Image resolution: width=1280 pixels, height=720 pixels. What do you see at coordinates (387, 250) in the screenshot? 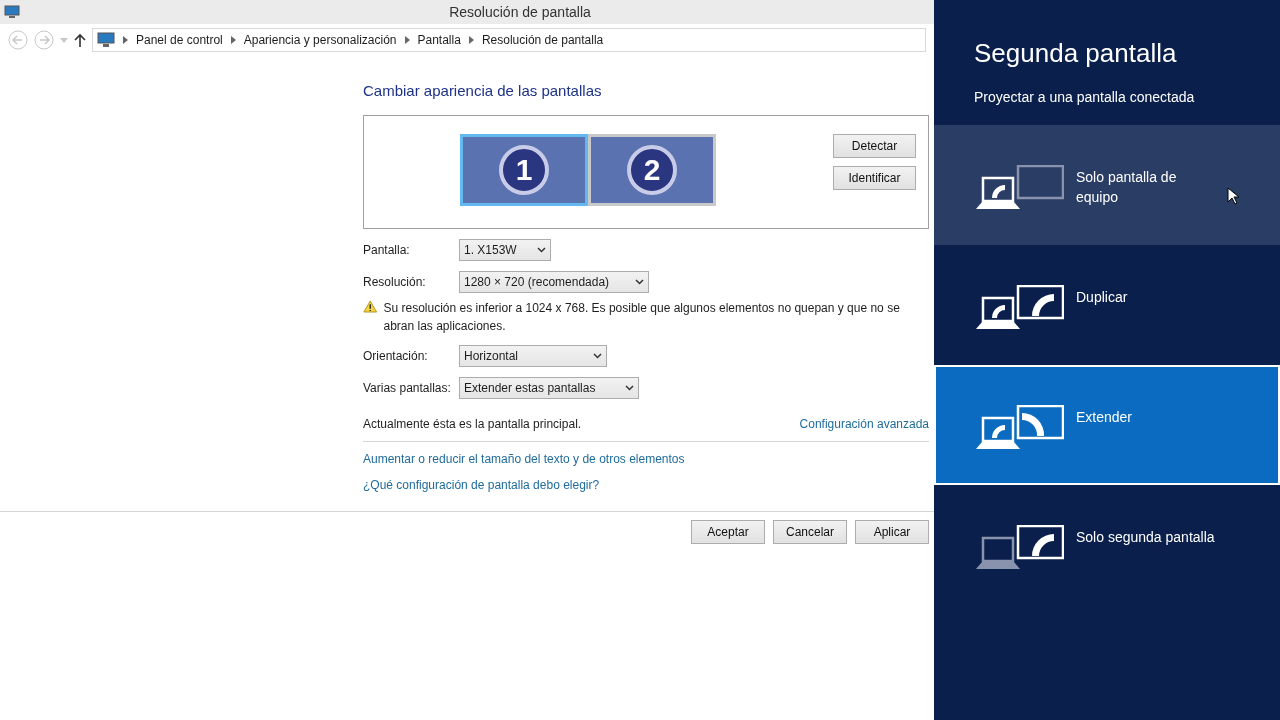
I see `field-label: Pantalla:` at bounding box center [387, 250].